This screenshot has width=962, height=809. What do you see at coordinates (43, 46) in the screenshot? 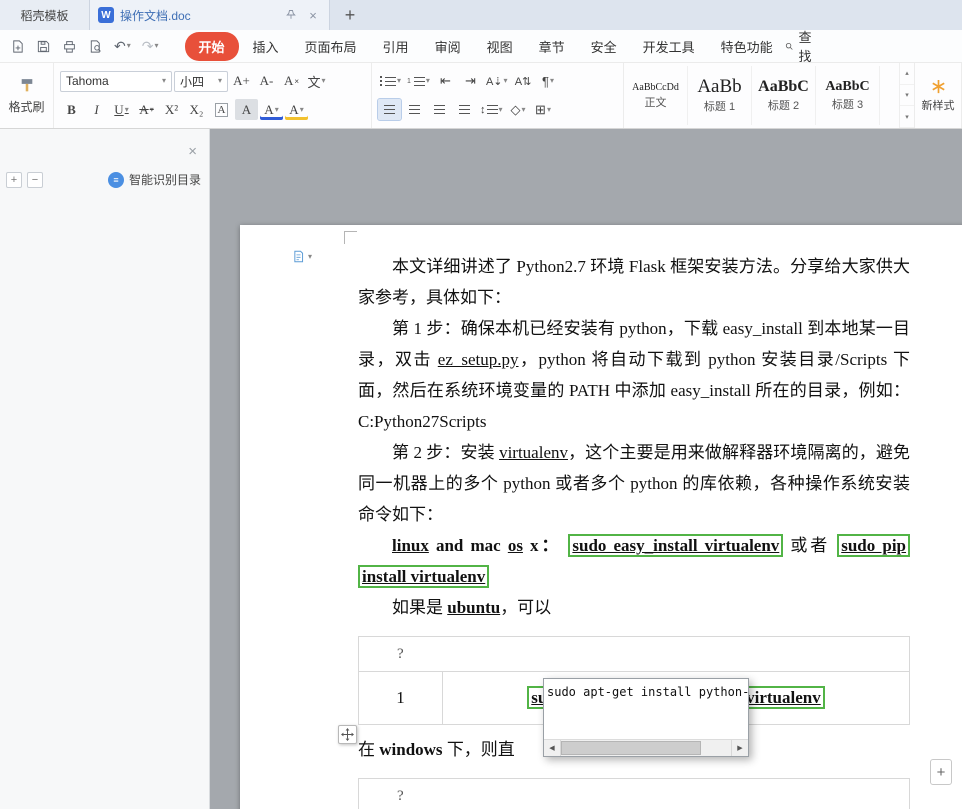
I see `save-icon` at bounding box center [43, 46].